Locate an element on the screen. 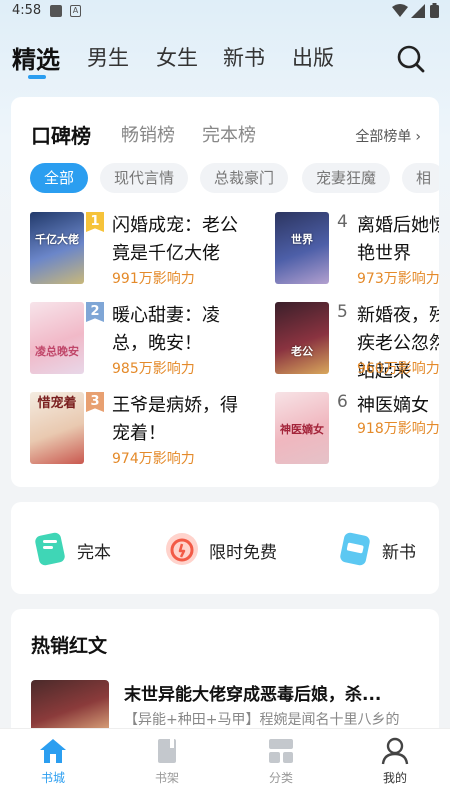 The image size is (450, 800). cover-title: 凌总晚安 is located at coordinates (57, 351).